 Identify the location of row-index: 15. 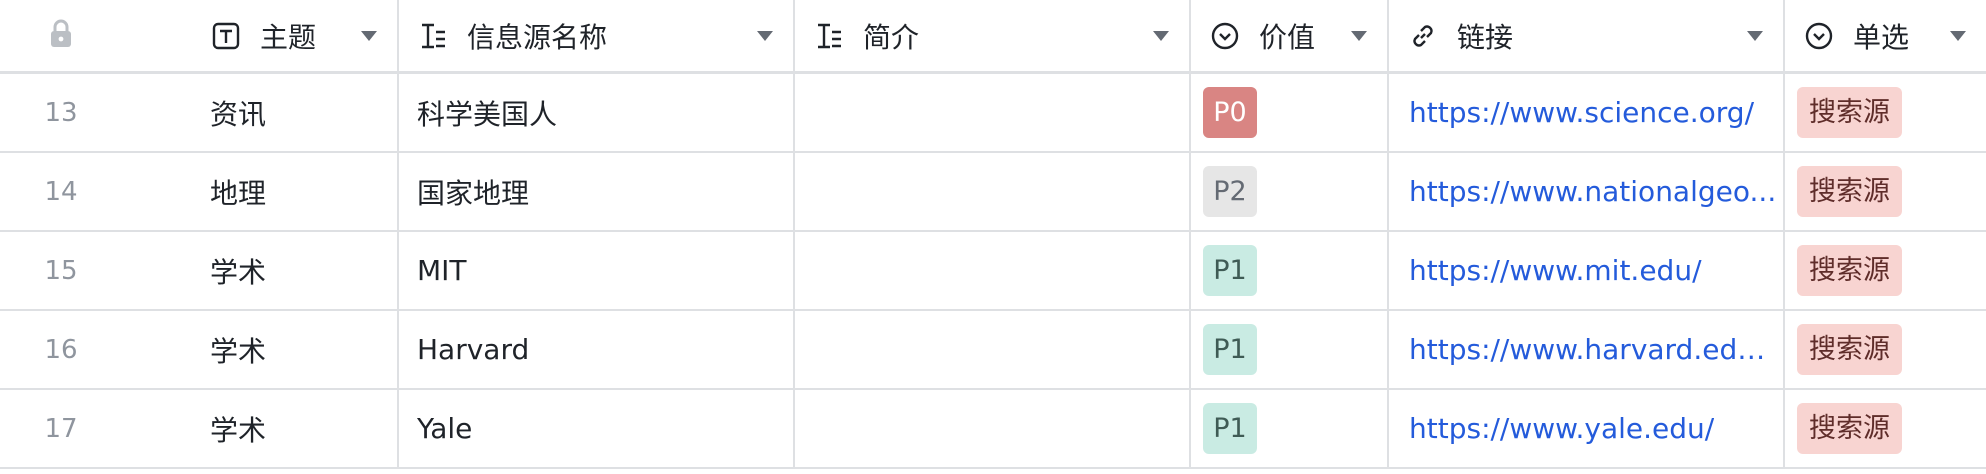
(61, 270).